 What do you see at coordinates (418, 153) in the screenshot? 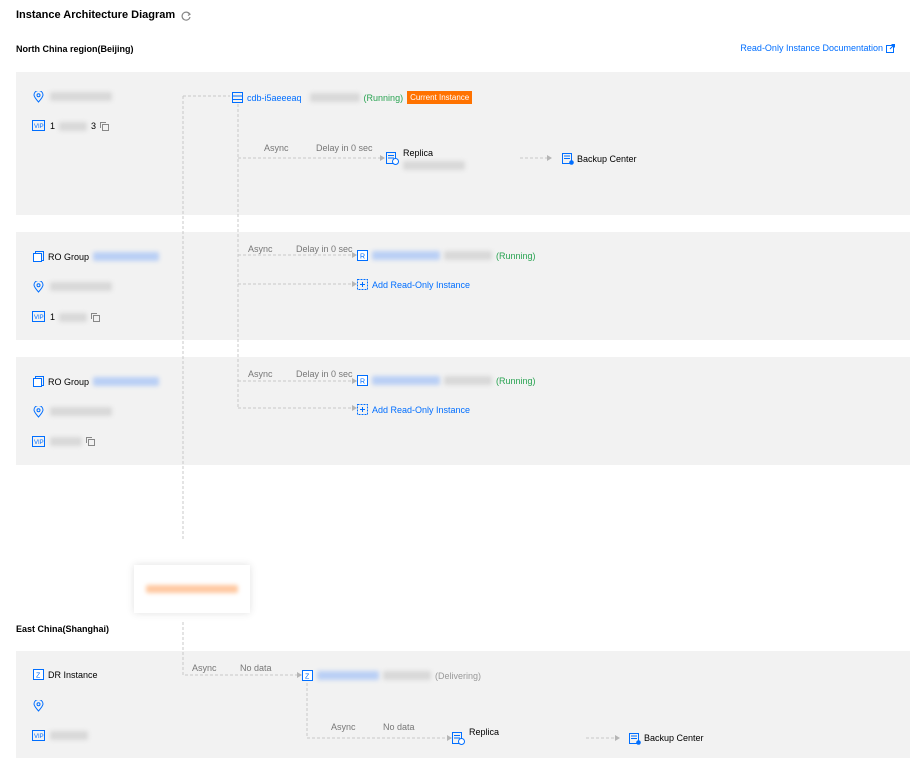
I see `replica-label: Replica` at bounding box center [418, 153].